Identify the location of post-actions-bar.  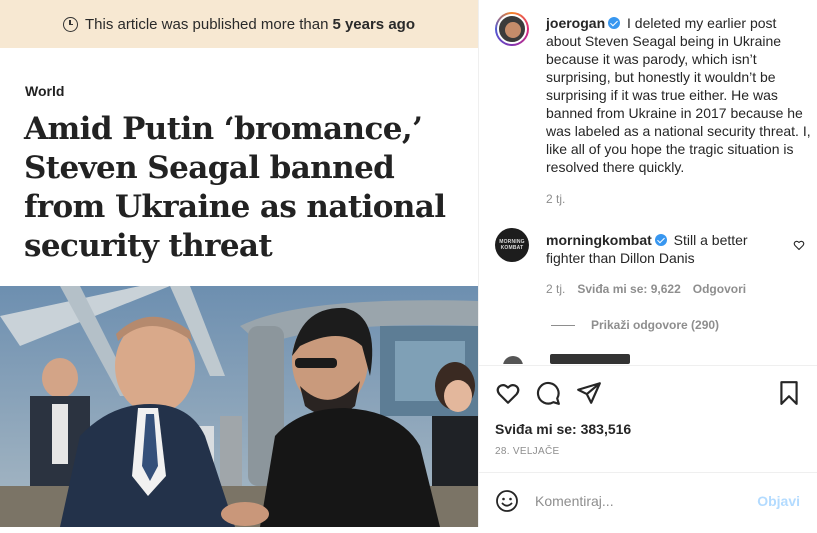
(648, 385).